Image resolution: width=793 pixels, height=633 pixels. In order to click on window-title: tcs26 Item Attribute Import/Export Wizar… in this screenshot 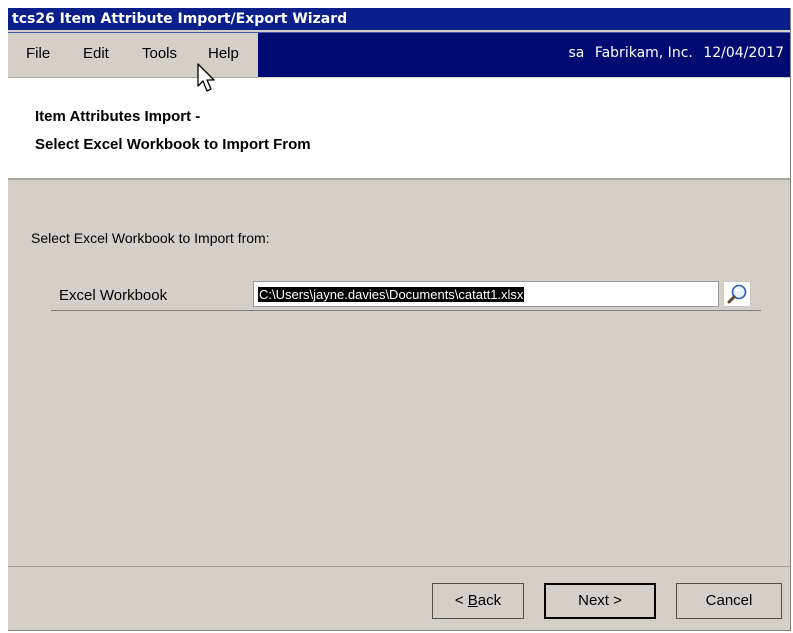, I will do `click(399, 19)`.